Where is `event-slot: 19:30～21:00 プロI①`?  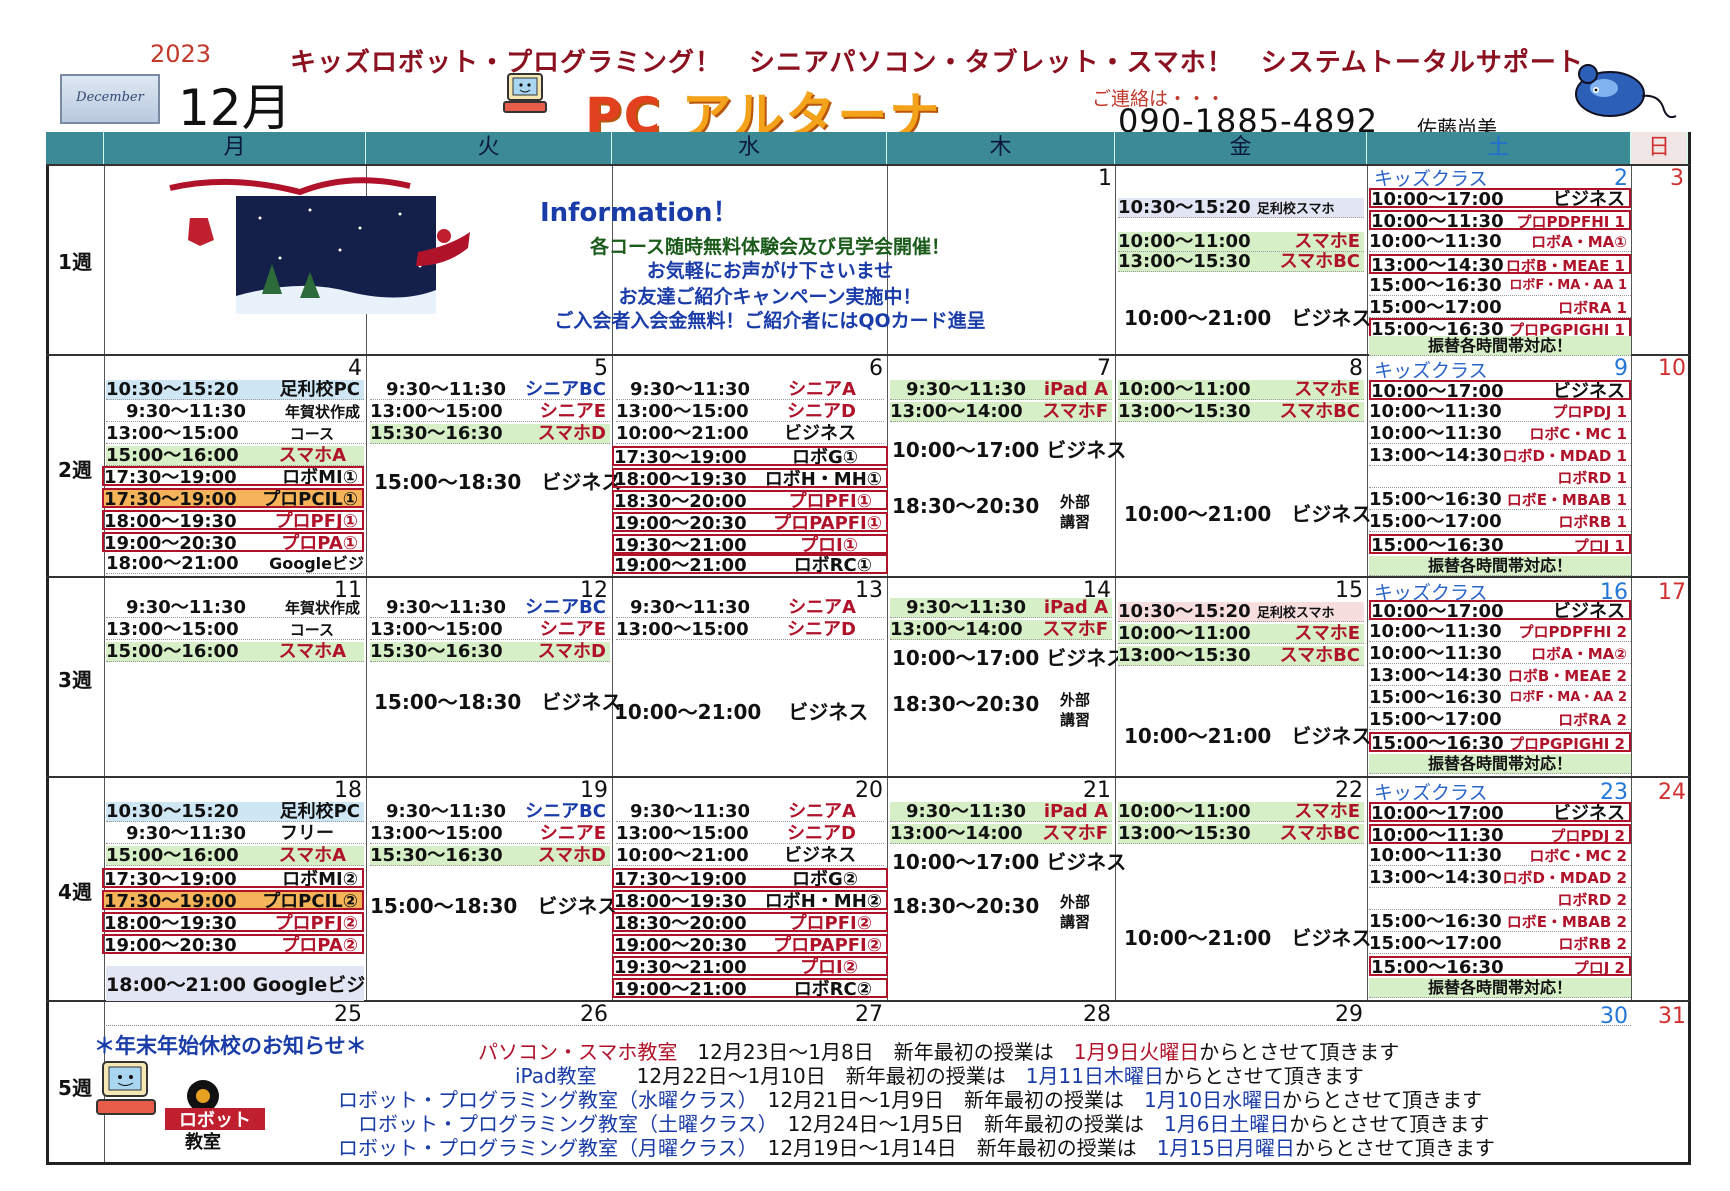
event-slot: 19:30～21:00 プロI① is located at coordinates (750, 544).